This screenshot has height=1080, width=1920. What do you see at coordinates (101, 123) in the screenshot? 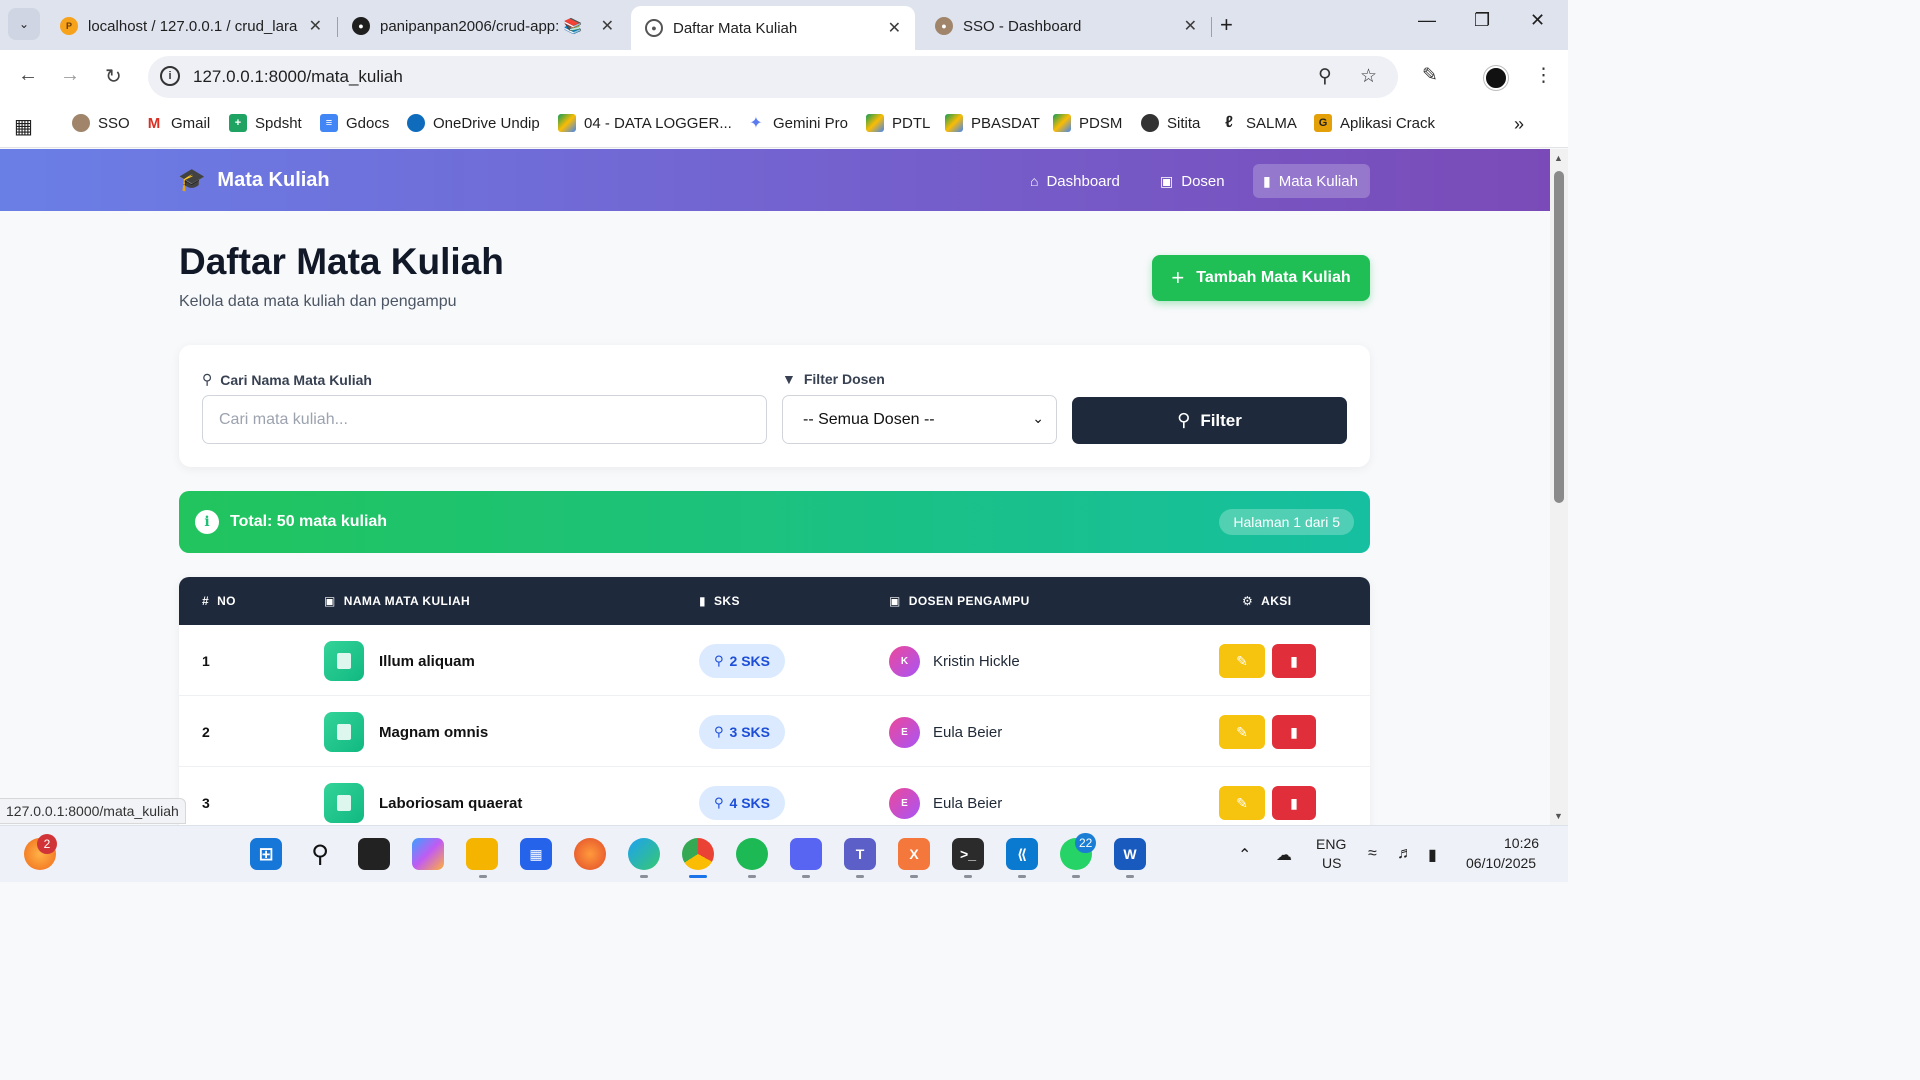
I see `bookmark-sso: SSO` at bounding box center [101, 123].